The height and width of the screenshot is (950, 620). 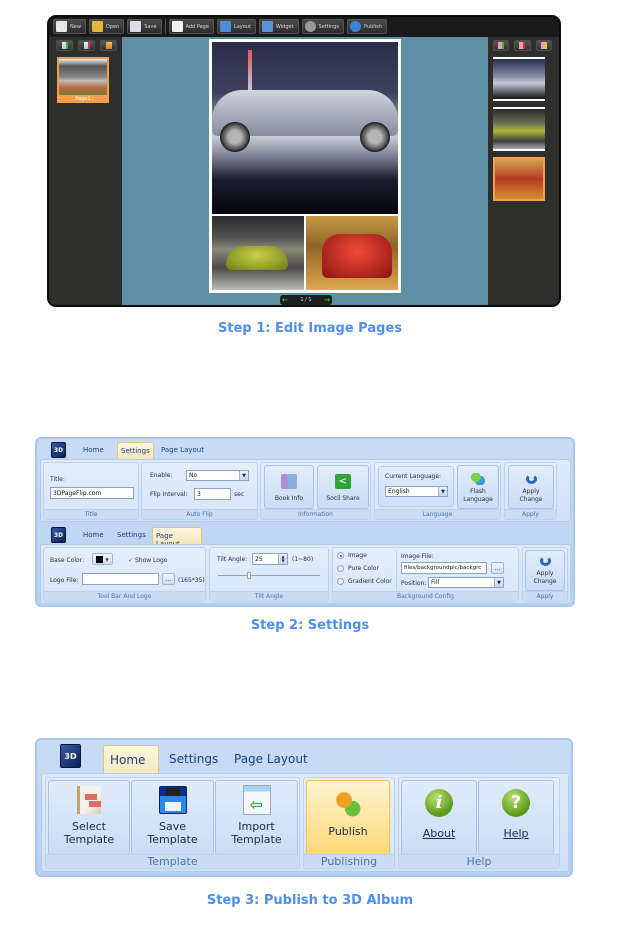 What do you see at coordinates (306, 300) in the screenshot?
I see `page-navigator: ← 1 / 1 →` at bounding box center [306, 300].